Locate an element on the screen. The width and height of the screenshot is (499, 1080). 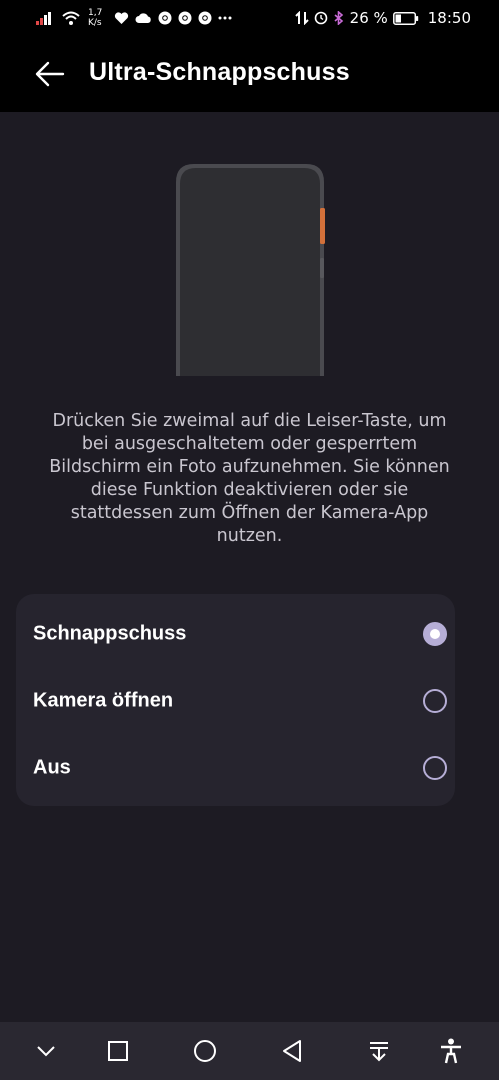
net-speed-value: 1,7 is located at coordinates (95, 13).